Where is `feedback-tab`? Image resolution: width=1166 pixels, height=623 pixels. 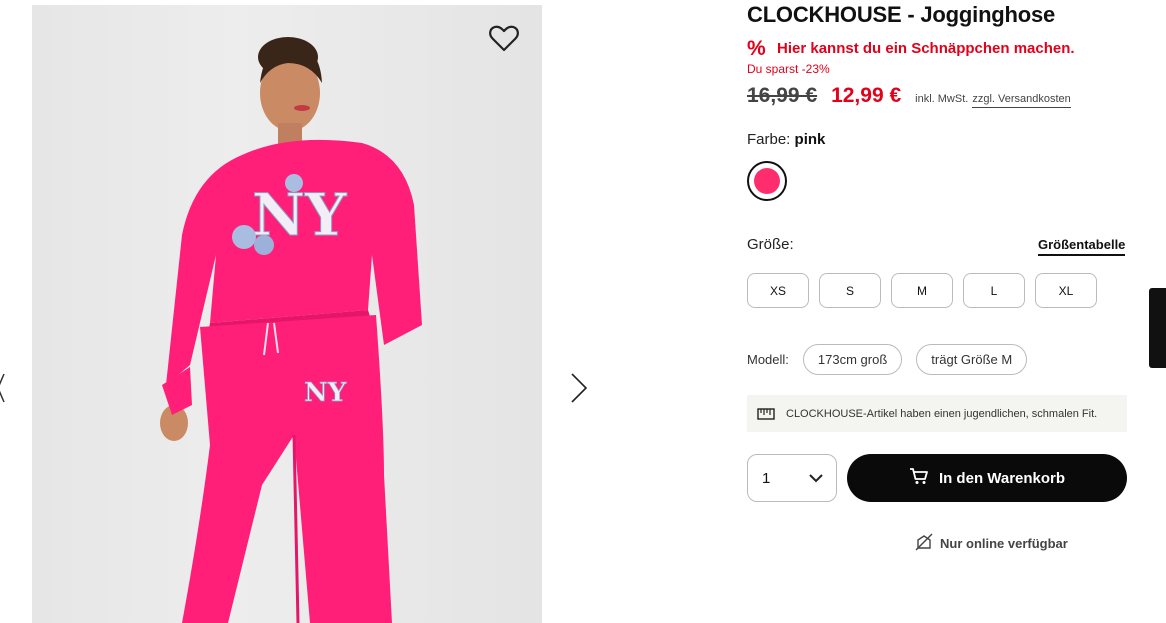 feedback-tab is located at coordinates (1157, 328).